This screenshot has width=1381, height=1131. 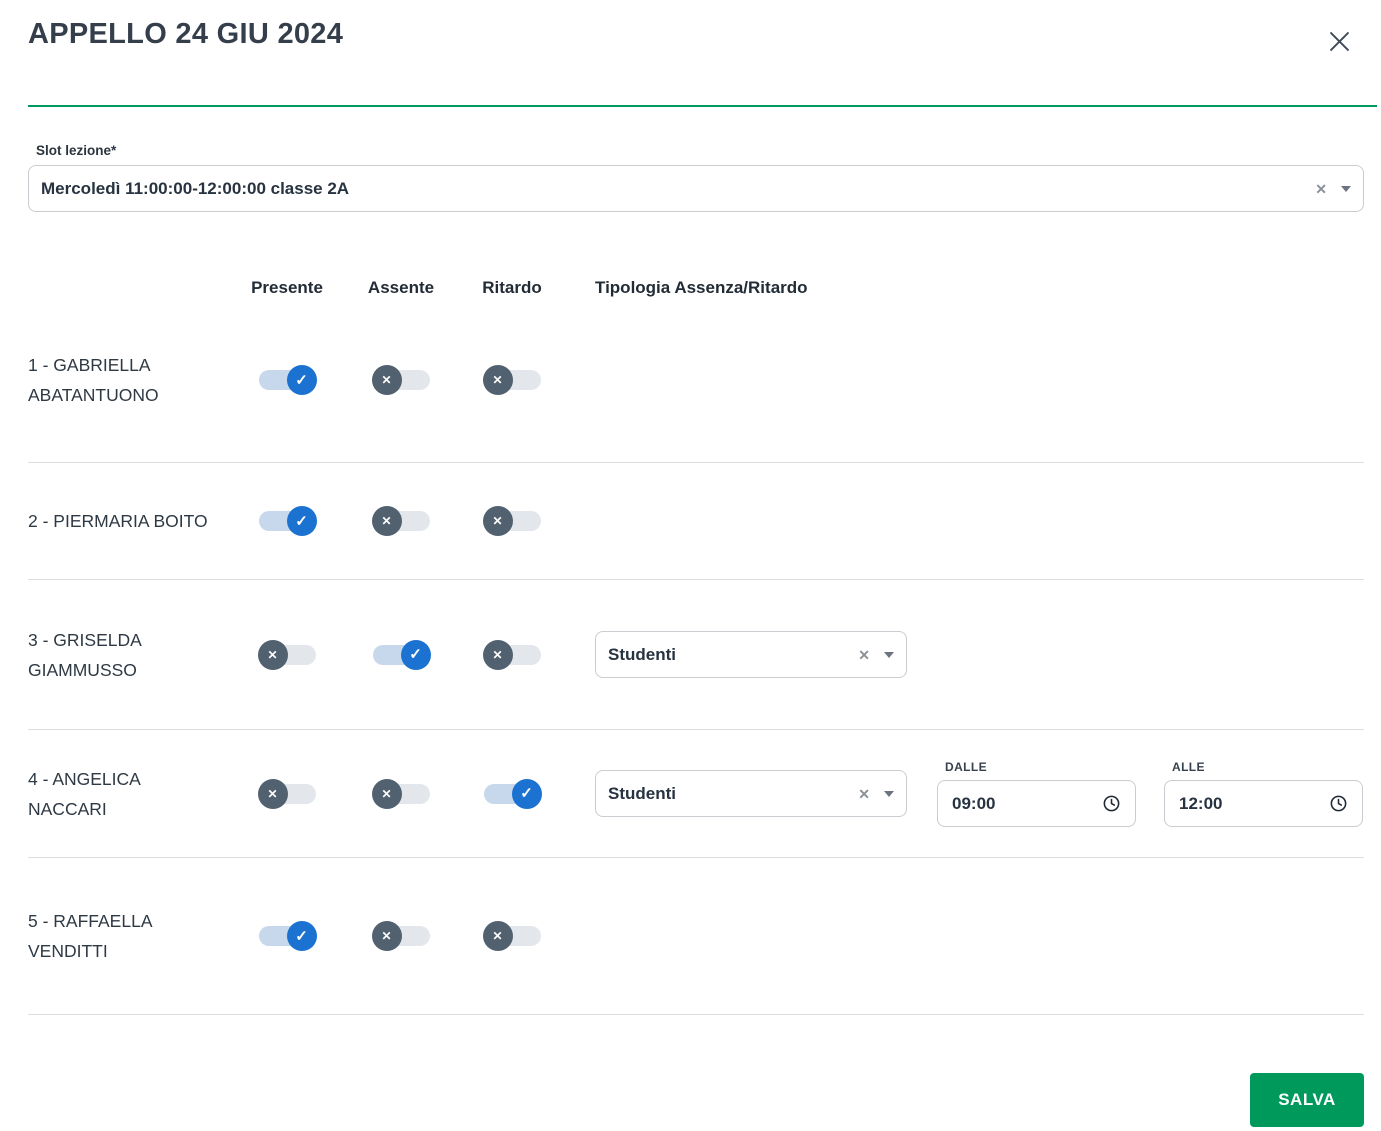 I want to click on student-name: 4 - ANGELICA NACCARI, so click(x=84, y=793).